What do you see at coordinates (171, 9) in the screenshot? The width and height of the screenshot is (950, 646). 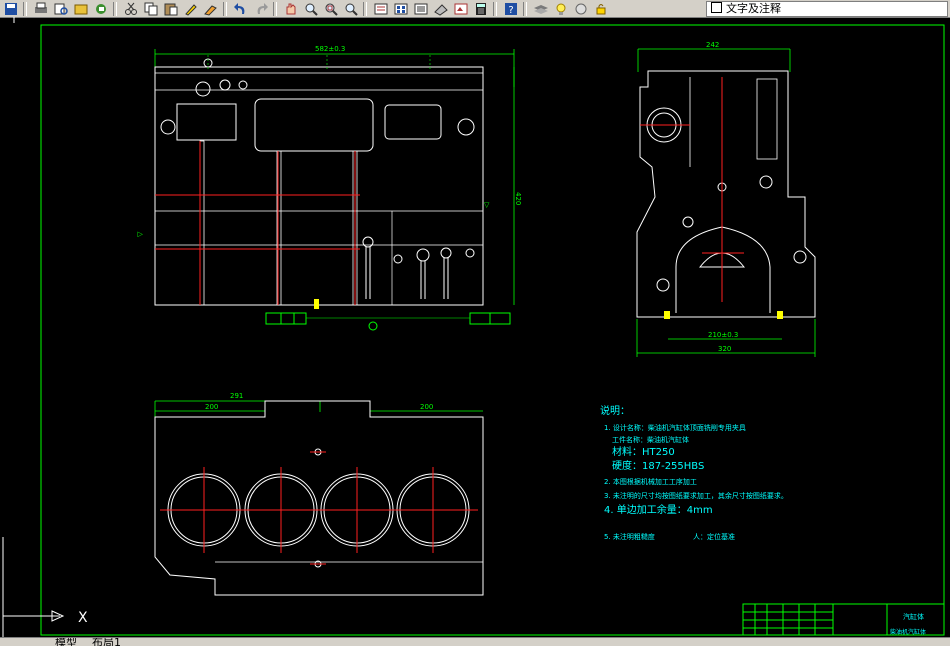 I see `paste-icon` at bounding box center [171, 9].